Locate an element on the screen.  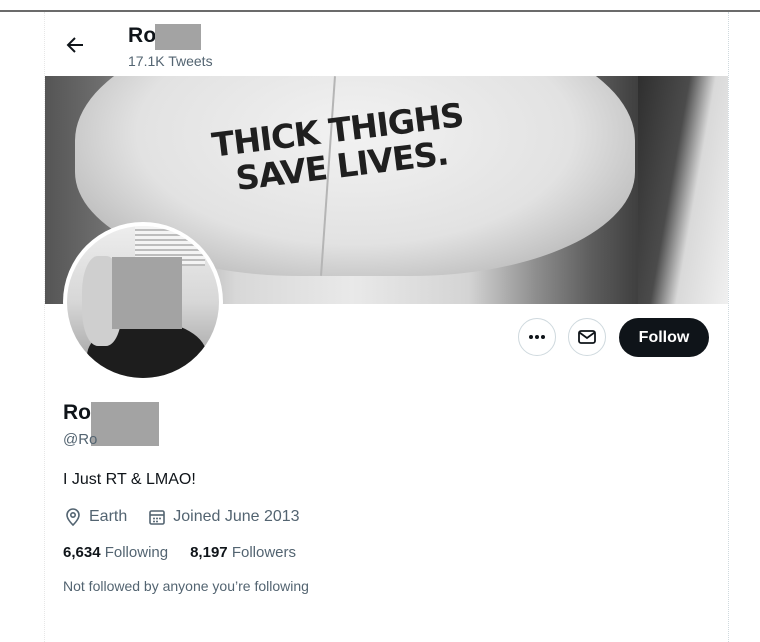
name-redaction-box is located at coordinates (125, 424).